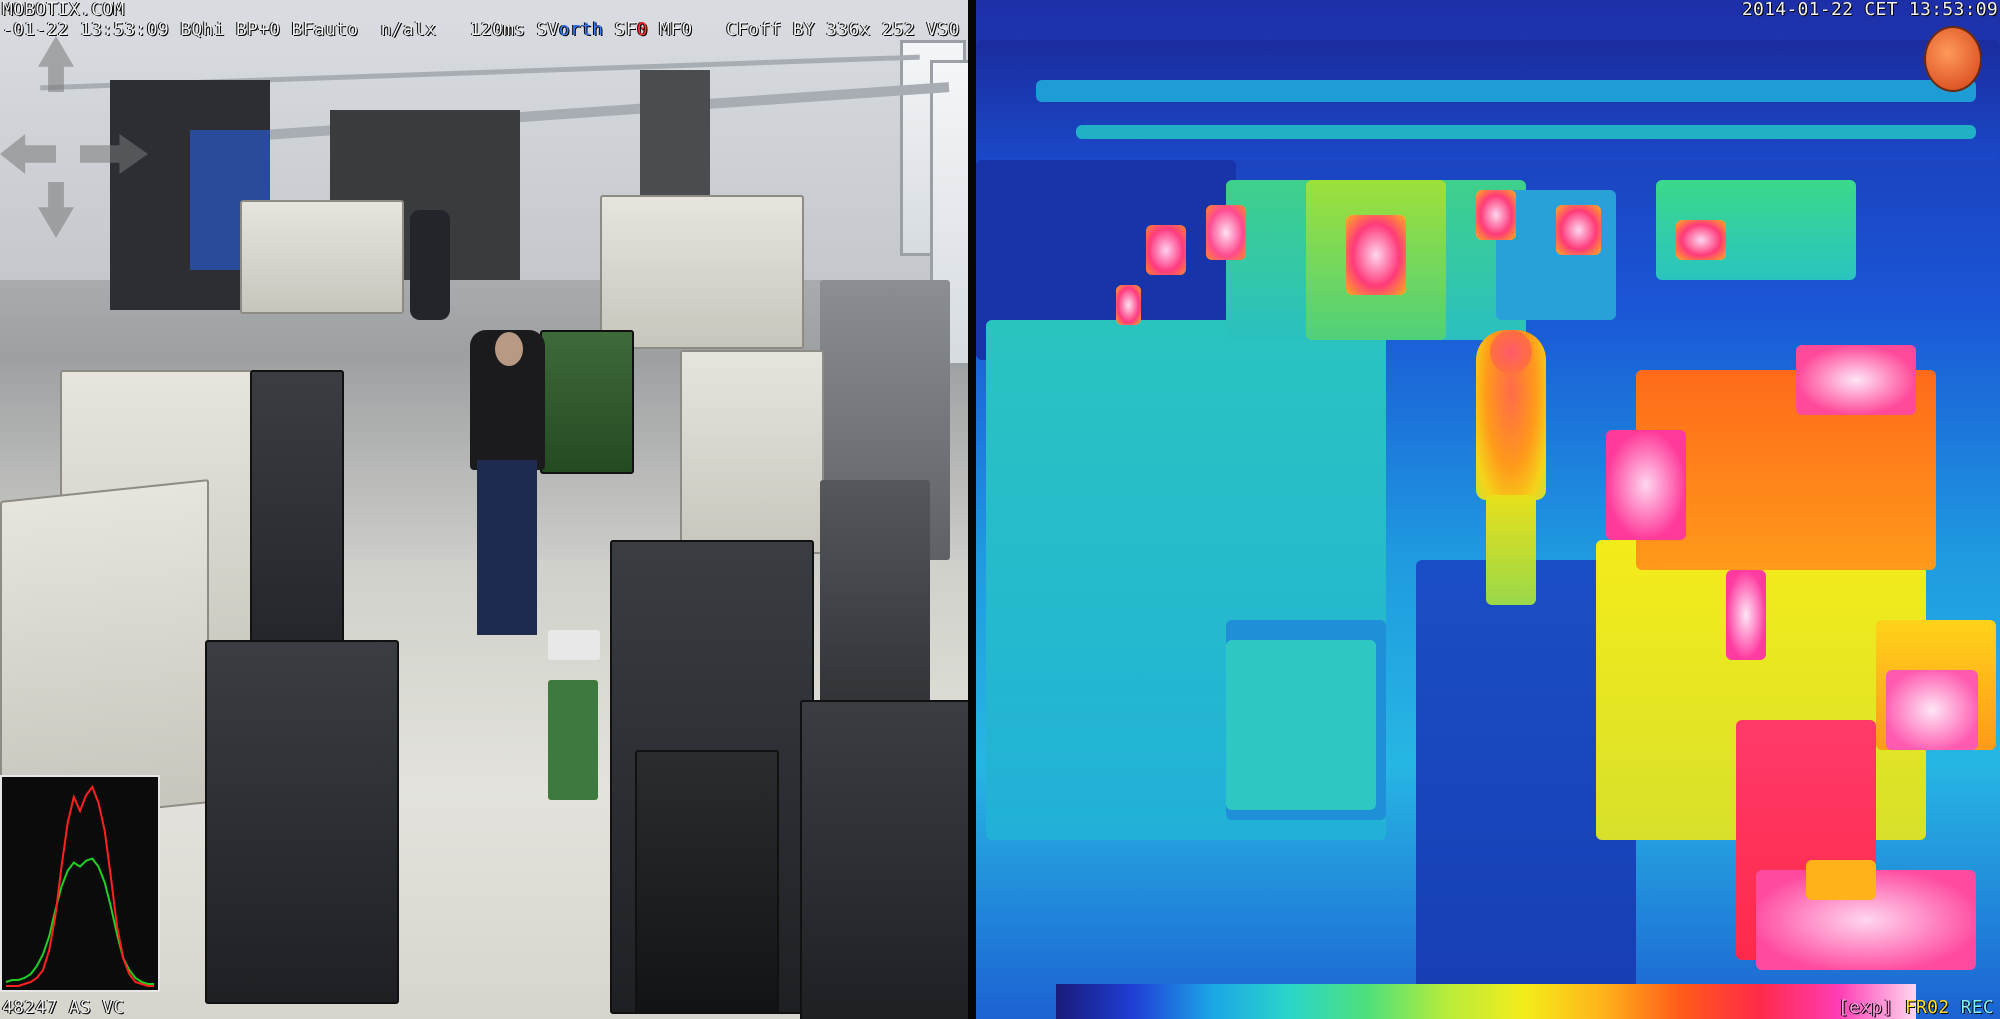 The height and width of the screenshot is (1019, 2000). What do you see at coordinates (79, 921) in the screenshot?
I see `histogram-green-line` at bounding box center [79, 921].